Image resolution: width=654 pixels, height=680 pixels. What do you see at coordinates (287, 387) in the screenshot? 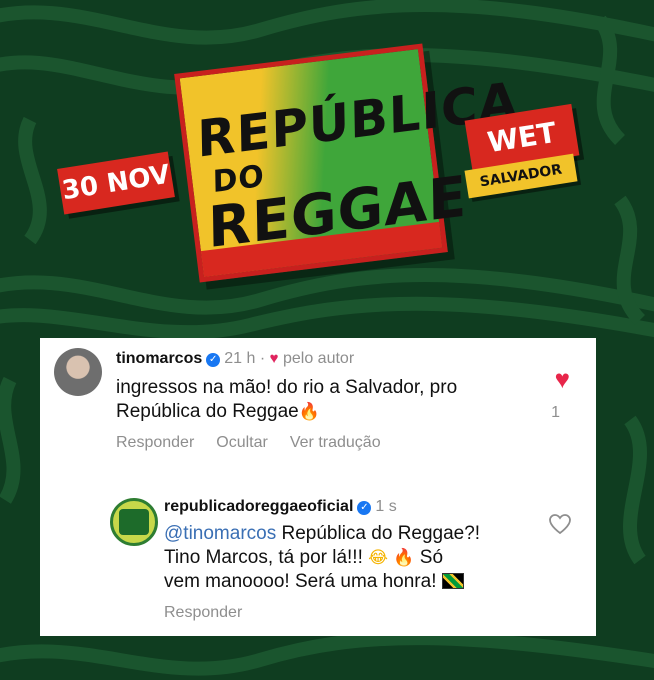
I see `comment-text-line1: ingressos na mão! do rio a Salvador, pro` at bounding box center [287, 387].